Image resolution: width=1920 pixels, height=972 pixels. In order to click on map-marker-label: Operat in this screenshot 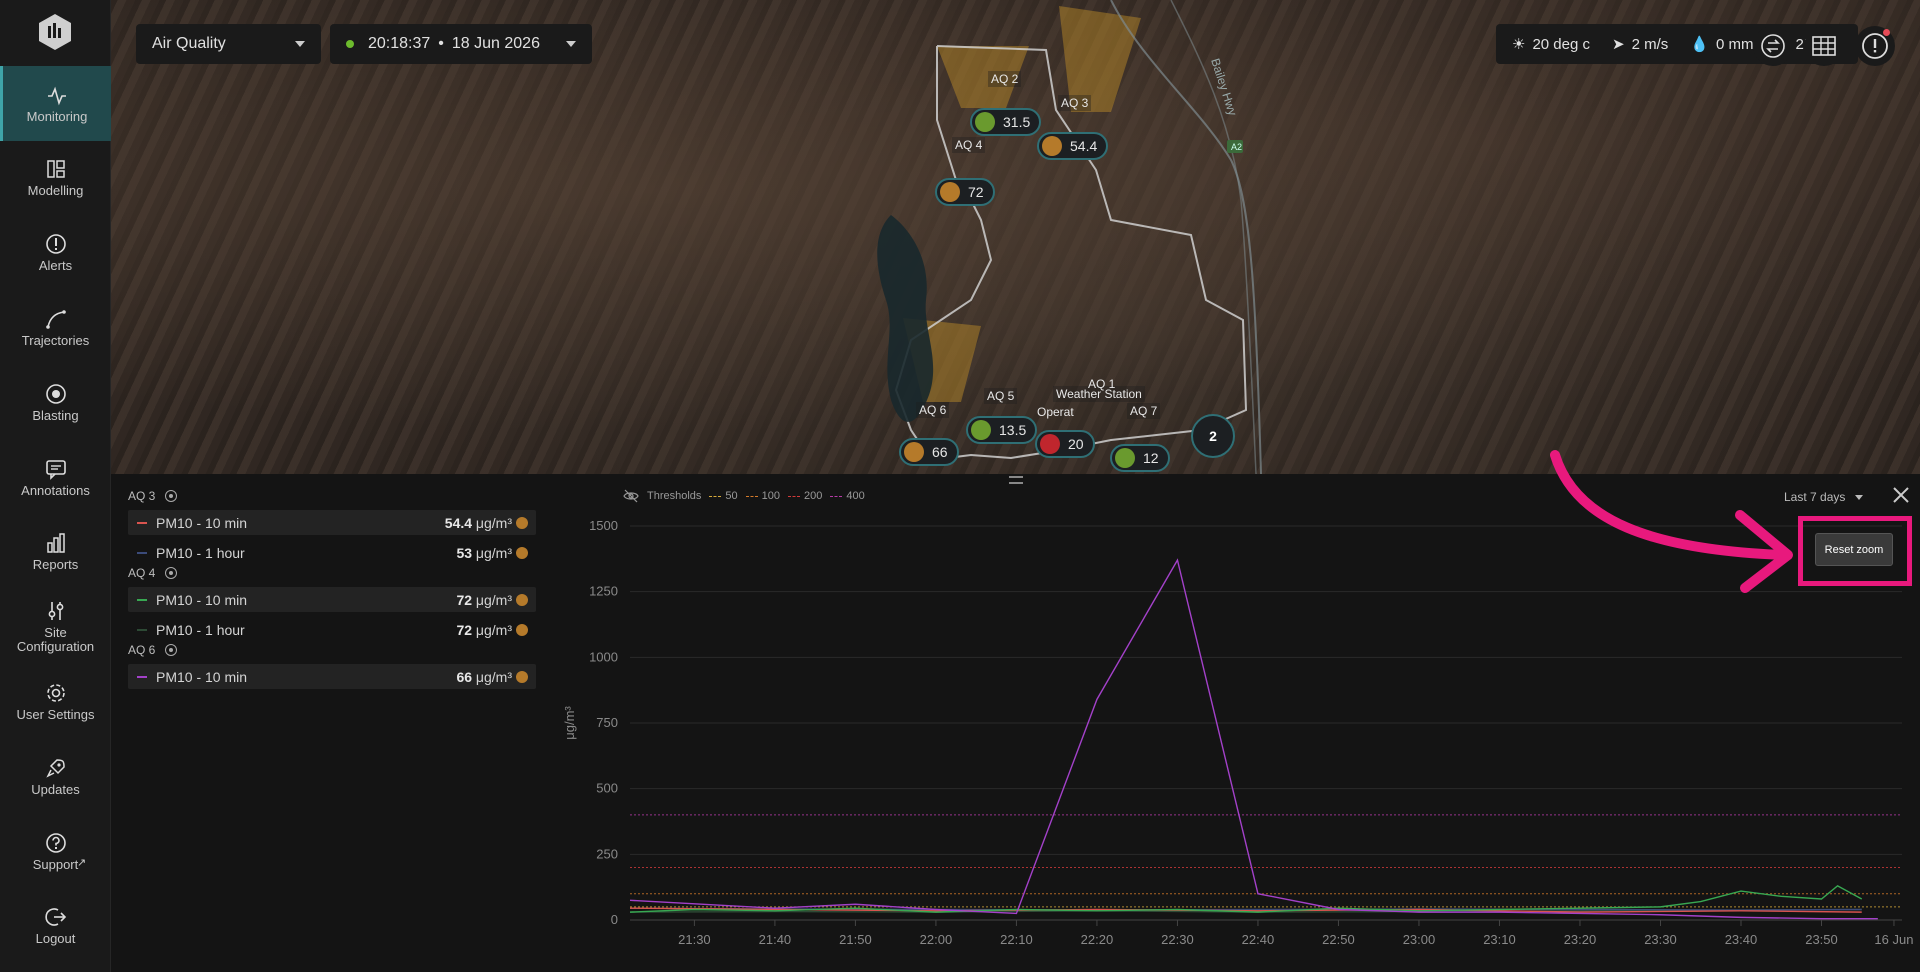, I will do `click(1055, 412)`.